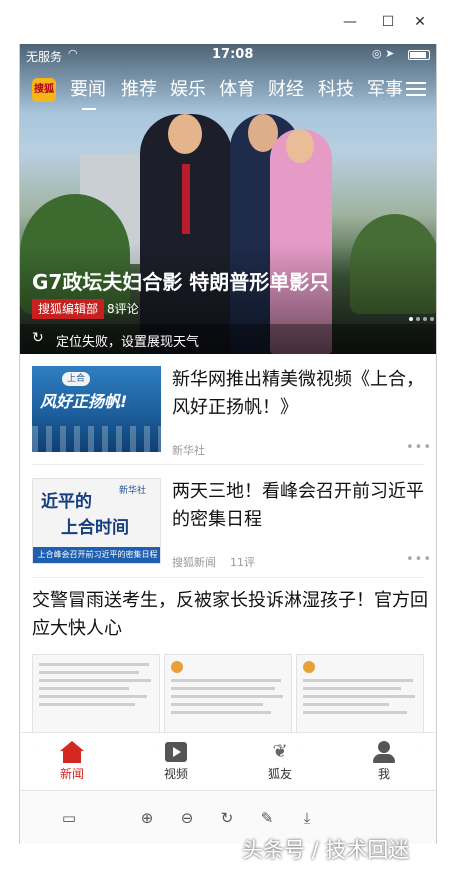 Image resolution: width=456 pixels, height=870 pixels. Describe the element at coordinates (176, 752) in the screenshot. I see `video-play-icon` at that location.